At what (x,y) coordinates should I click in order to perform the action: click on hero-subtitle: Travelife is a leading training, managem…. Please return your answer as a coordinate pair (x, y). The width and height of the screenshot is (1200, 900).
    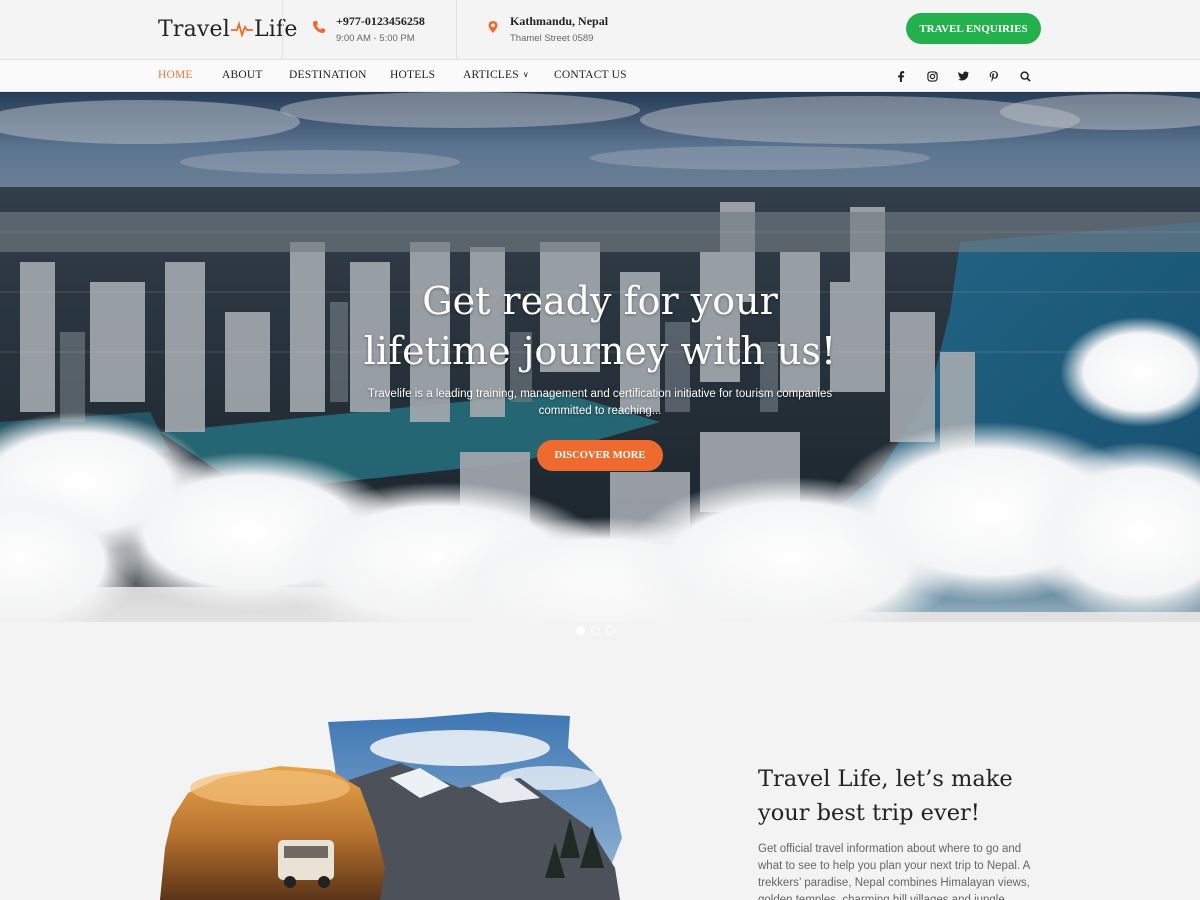
    Looking at the image, I should click on (600, 402).